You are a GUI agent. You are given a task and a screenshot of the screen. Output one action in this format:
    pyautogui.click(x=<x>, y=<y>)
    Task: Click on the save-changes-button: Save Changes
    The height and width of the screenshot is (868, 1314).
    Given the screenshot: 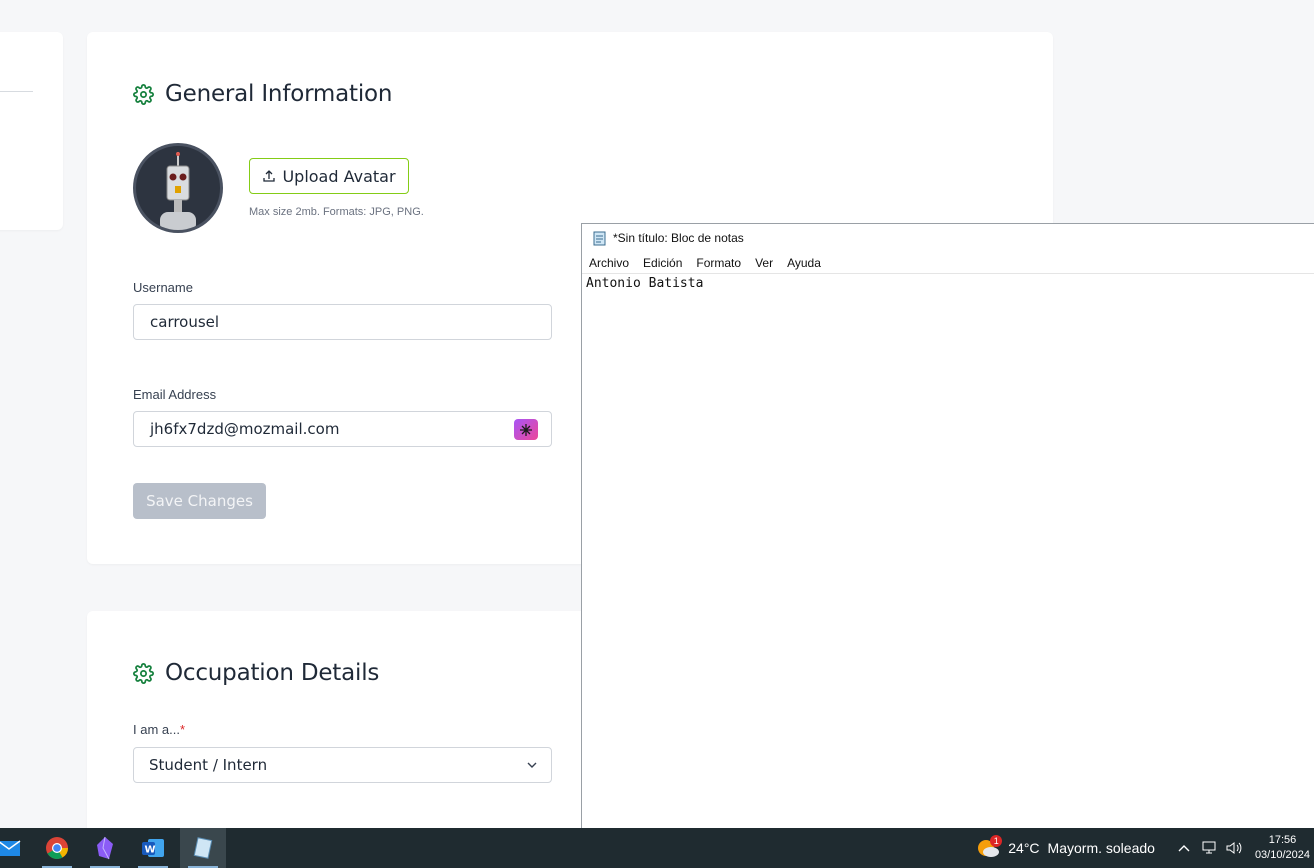 What is the action you would take?
    pyautogui.click(x=199, y=501)
    